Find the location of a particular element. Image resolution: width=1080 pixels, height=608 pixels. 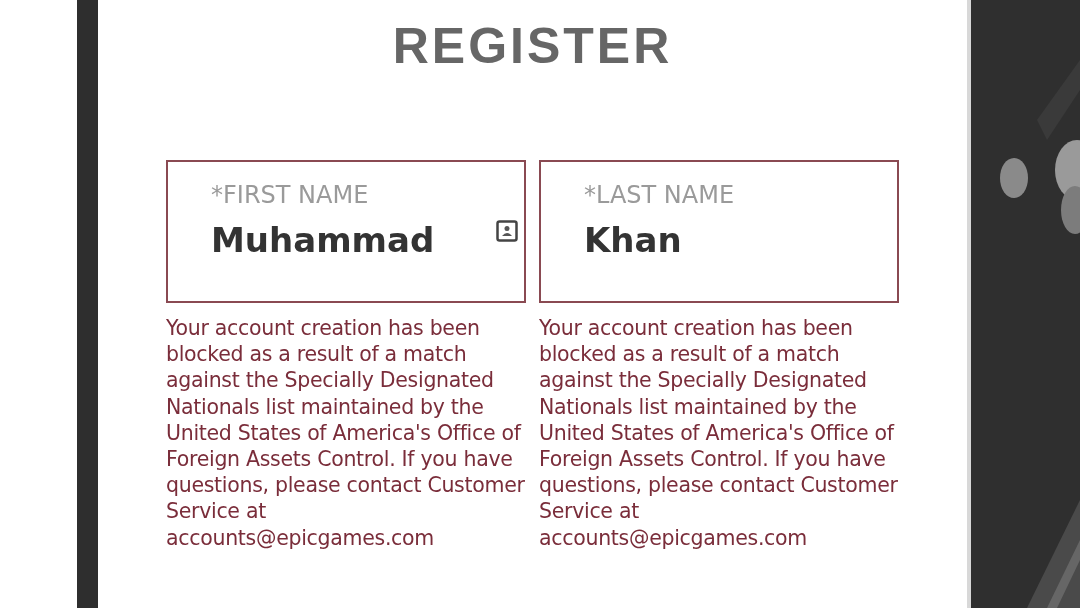

field-label: *FIRST NAME is located at coordinates (290, 195).